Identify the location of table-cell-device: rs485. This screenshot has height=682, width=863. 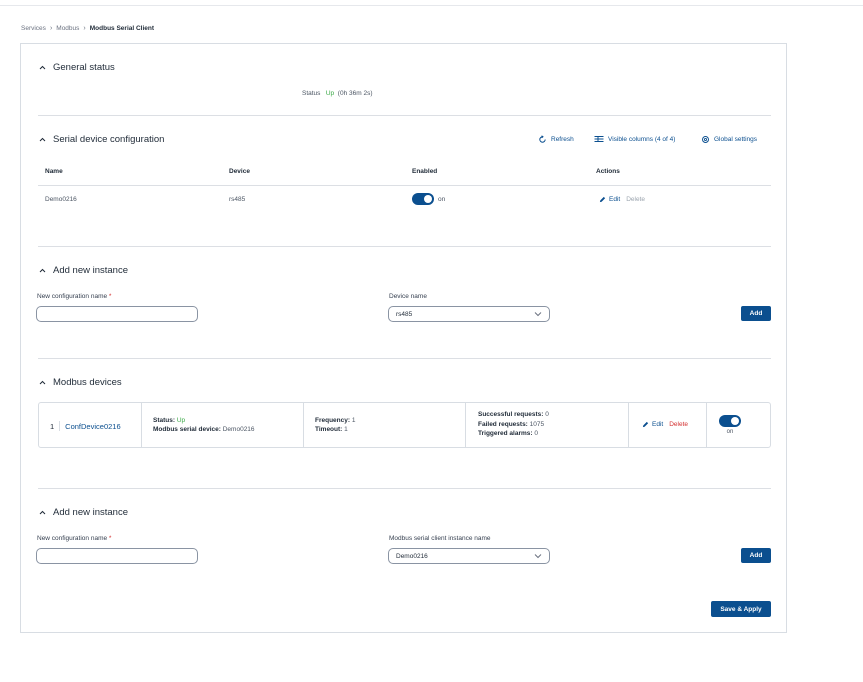
(237, 199).